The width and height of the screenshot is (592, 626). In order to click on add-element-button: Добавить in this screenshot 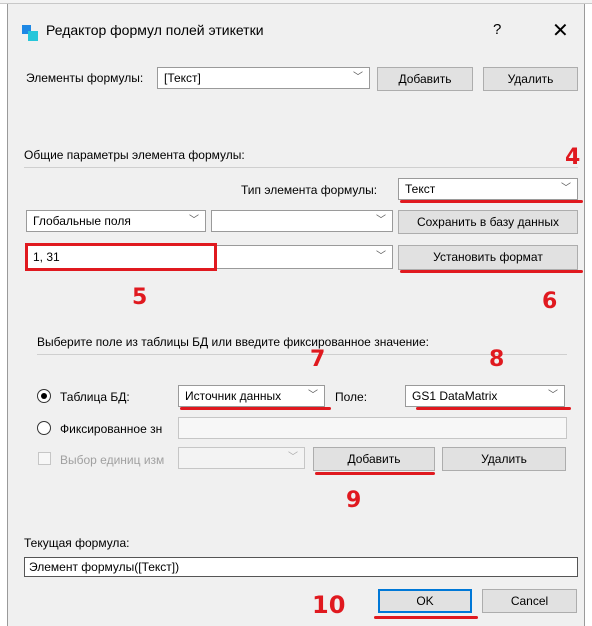, I will do `click(425, 79)`.